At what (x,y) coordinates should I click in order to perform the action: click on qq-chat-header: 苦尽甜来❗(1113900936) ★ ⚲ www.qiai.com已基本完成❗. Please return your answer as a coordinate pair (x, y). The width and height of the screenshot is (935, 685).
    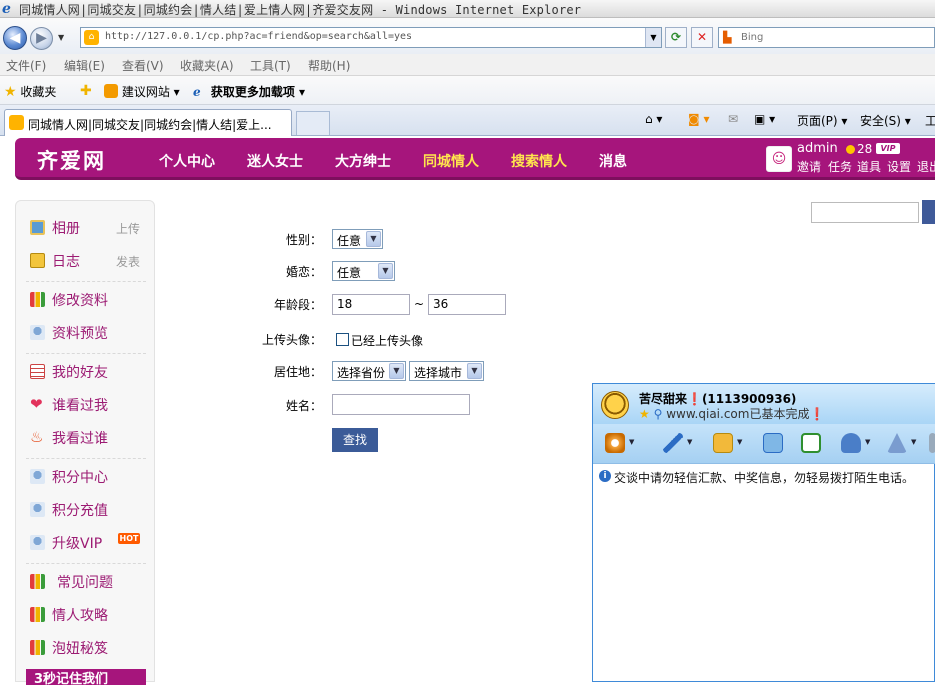
    Looking at the image, I should click on (764, 404).